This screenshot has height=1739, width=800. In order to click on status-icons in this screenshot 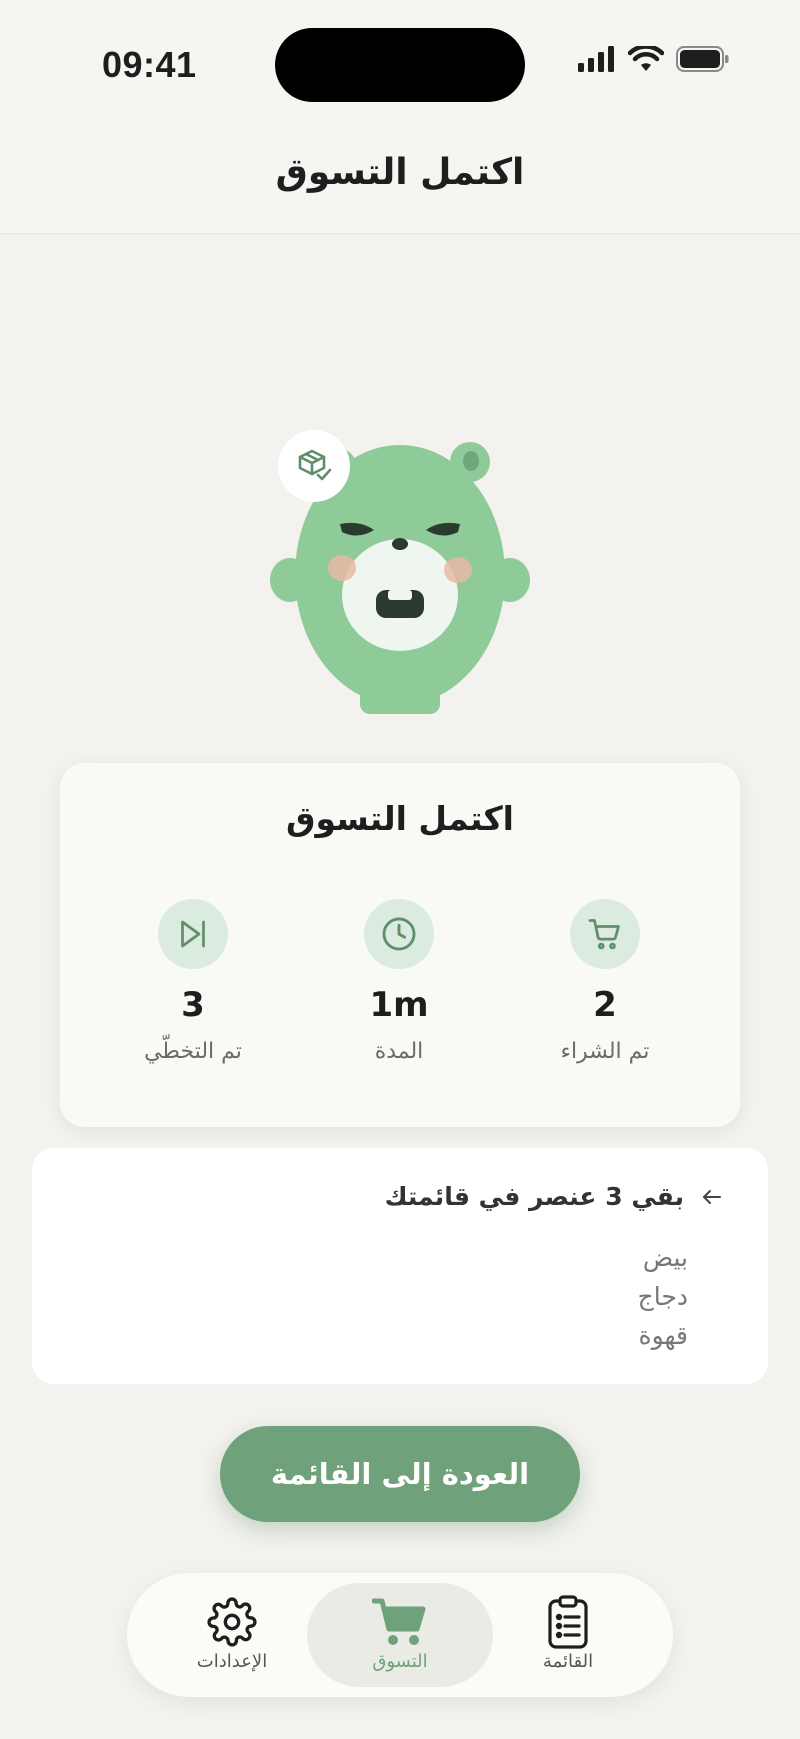, I will do `click(653, 59)`.